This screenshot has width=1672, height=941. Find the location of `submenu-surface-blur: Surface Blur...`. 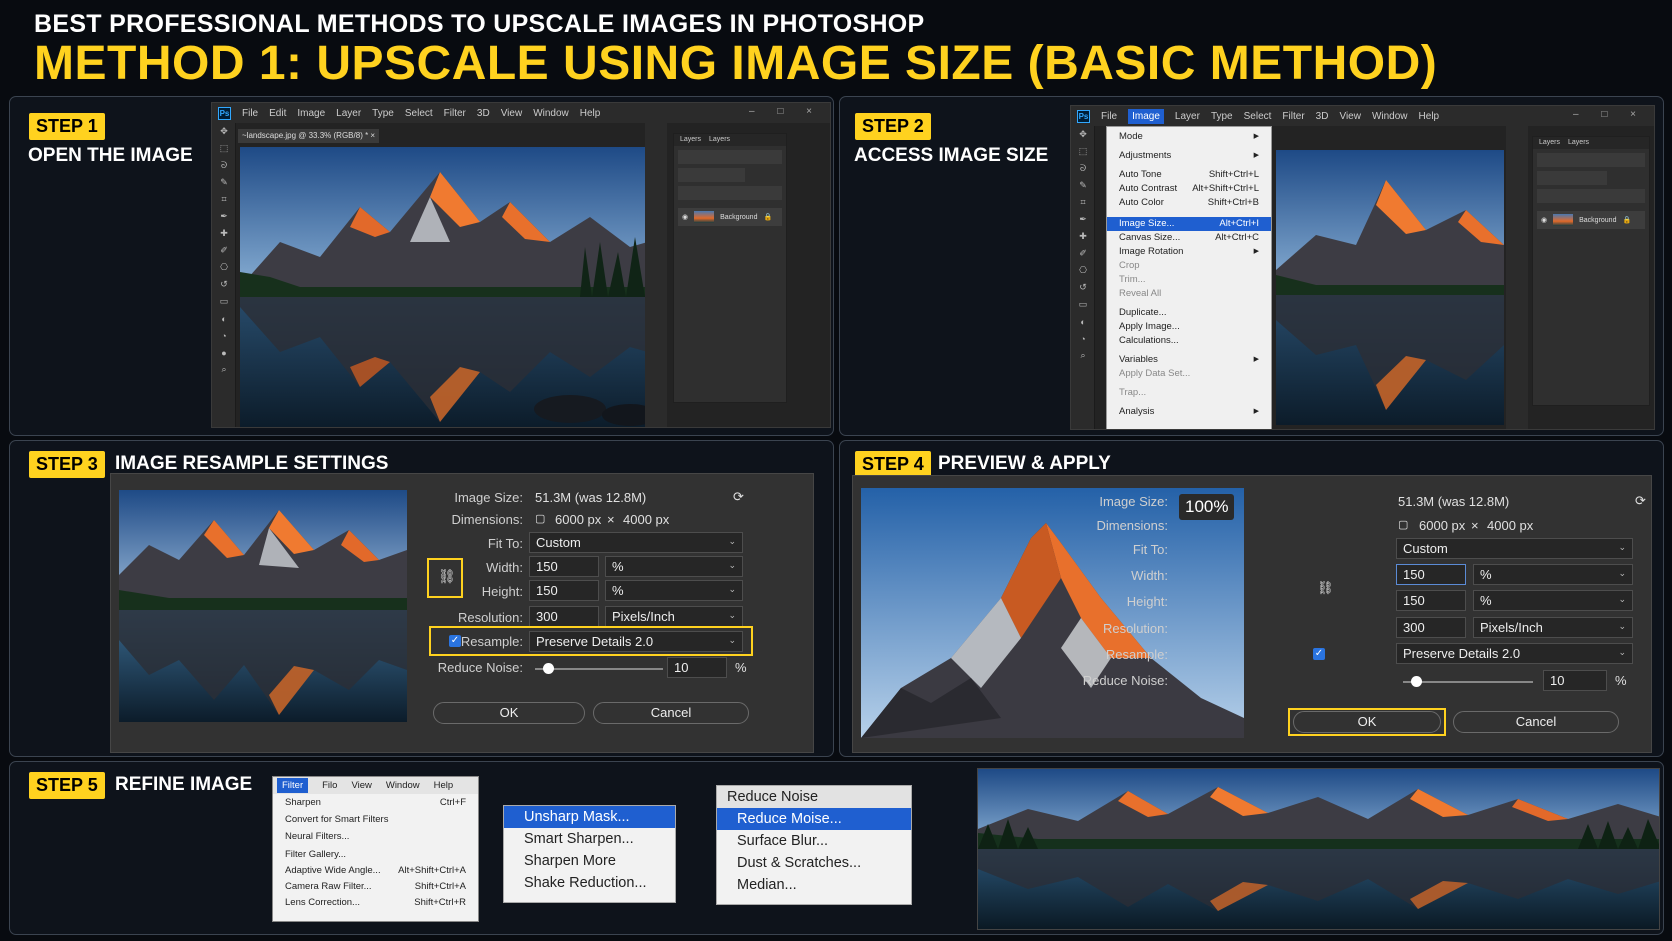

submenu-surface-blur: Surface Blur... is located at coordinates (814, 841).